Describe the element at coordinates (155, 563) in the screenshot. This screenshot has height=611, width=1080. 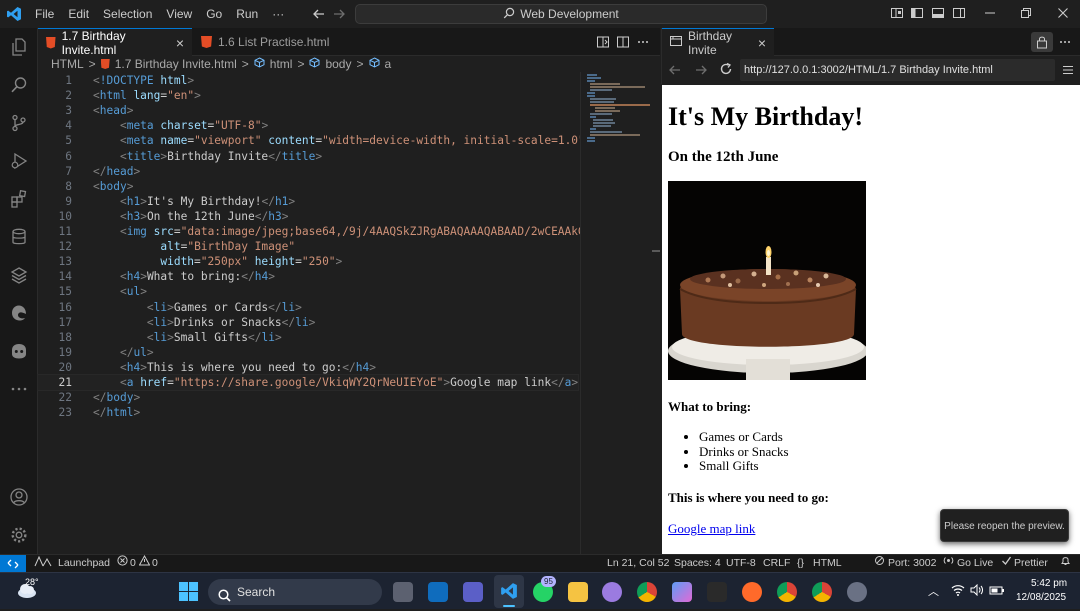
I see `warning-count: 0` at that location.